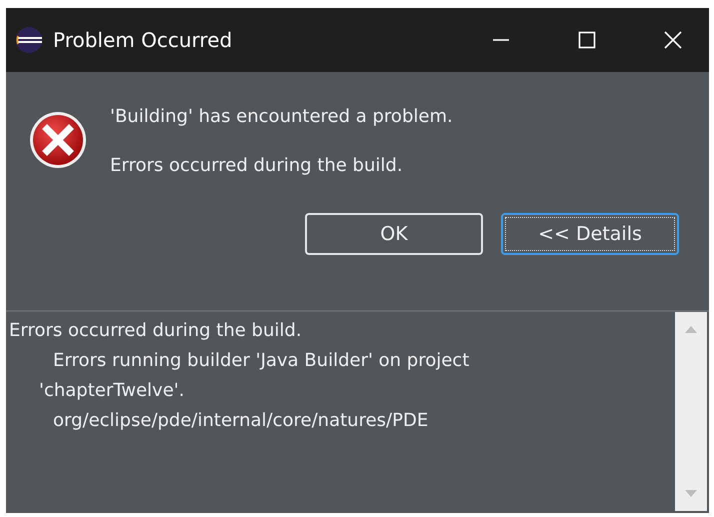 Image resolution: width=714 pixels, height=517 pixels. Describe the element at coordinates (142, 40) in the screenshot. I see `window-title: Problem Occurred` at that location.